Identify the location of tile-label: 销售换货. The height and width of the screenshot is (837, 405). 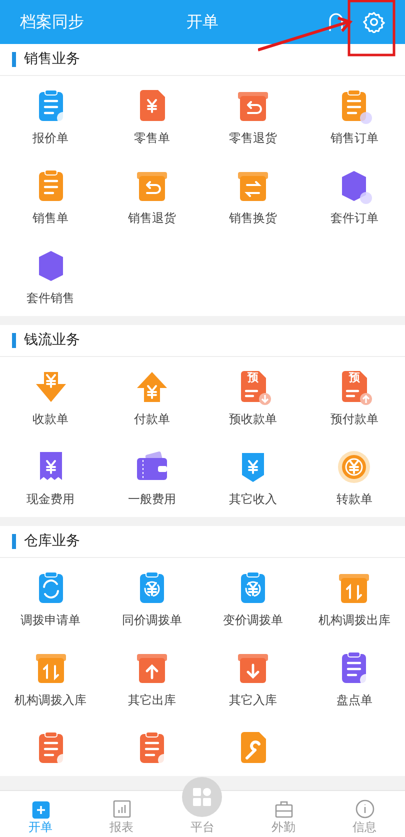
(253, 218).